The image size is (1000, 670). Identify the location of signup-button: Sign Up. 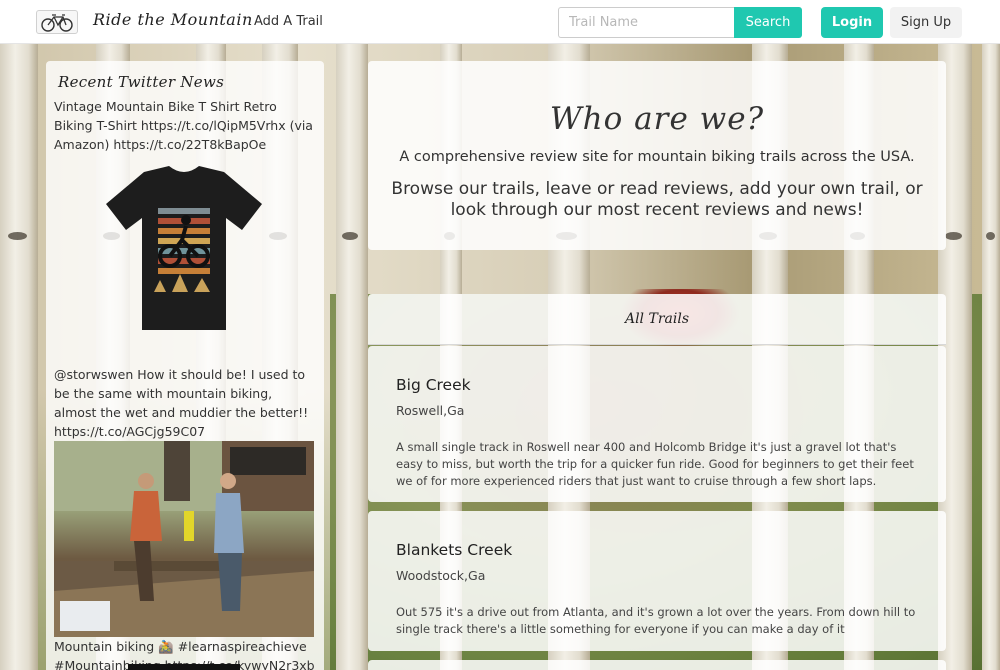
(926, 22).